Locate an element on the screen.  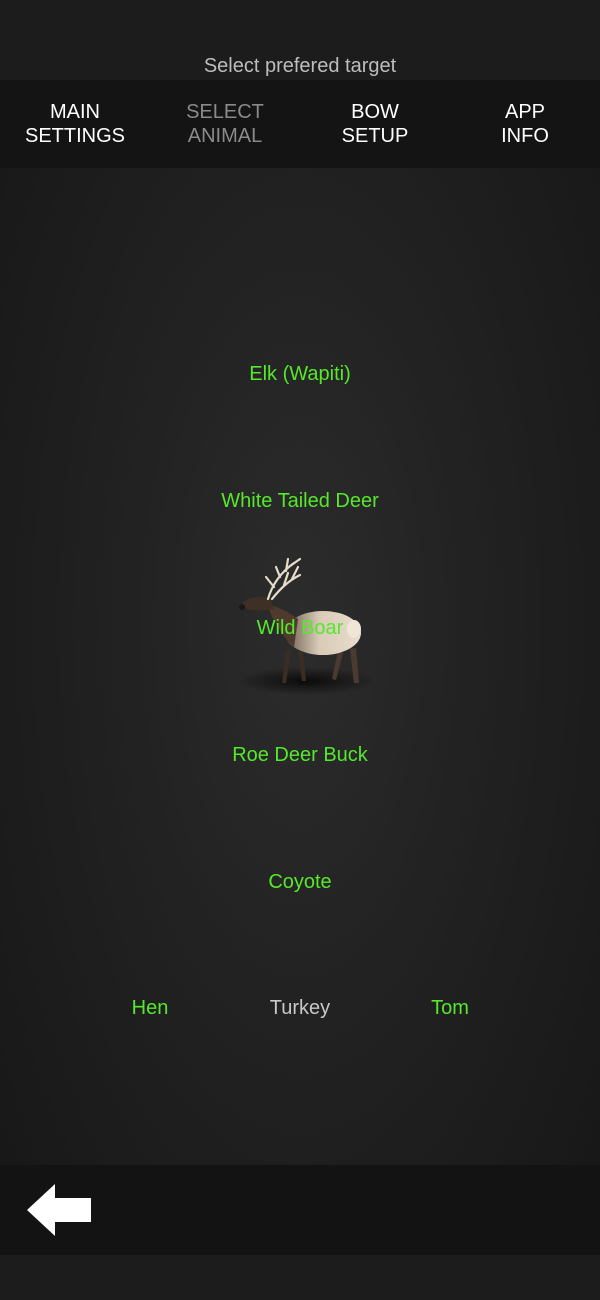
turkey-option-tom: Tom is located at coordinates (450, 1008).